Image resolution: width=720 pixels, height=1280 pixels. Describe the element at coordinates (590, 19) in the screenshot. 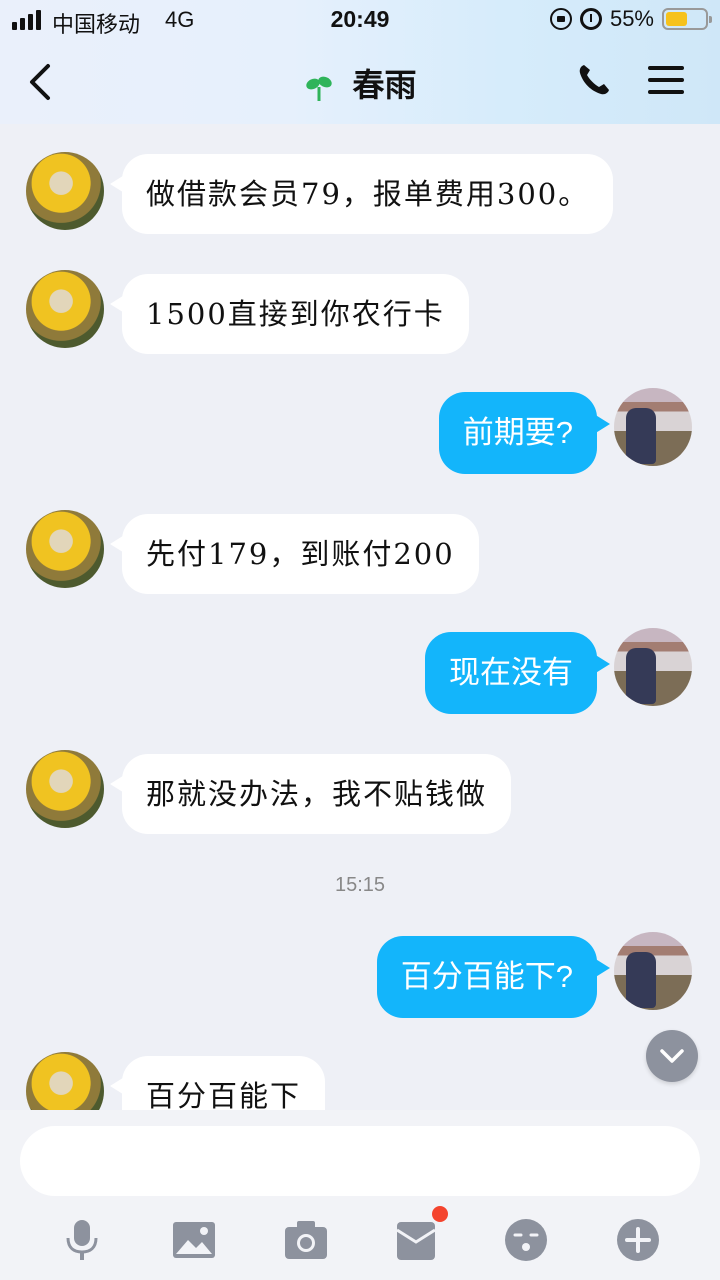

I see `alarm-icon` at that location.